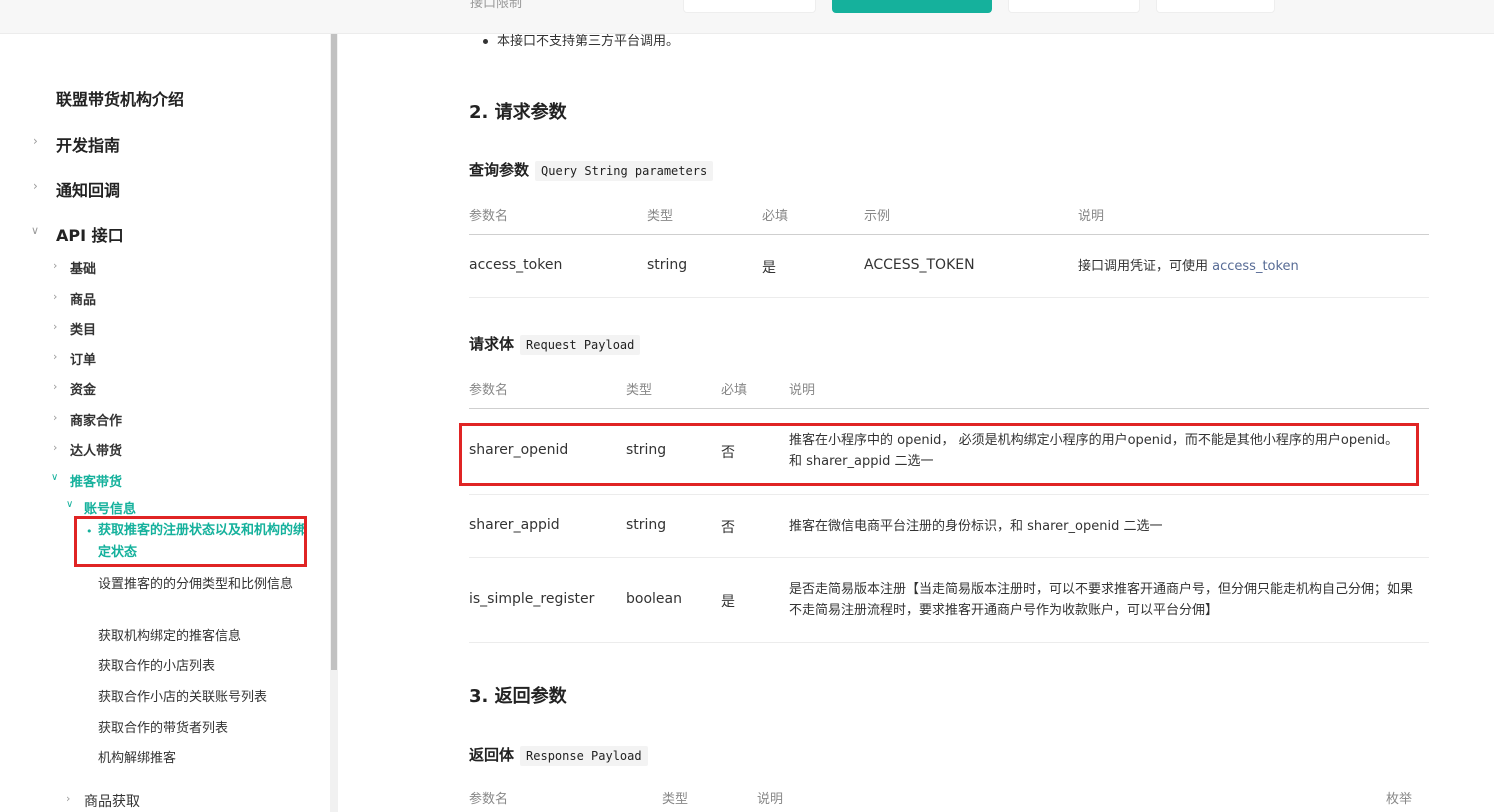 This screenshot has height=812, width=1494. Describe the element at coordinates (588, 41) in the screenshot. I see `note-text: 本接口不支持第三方平台调用。` at that location.